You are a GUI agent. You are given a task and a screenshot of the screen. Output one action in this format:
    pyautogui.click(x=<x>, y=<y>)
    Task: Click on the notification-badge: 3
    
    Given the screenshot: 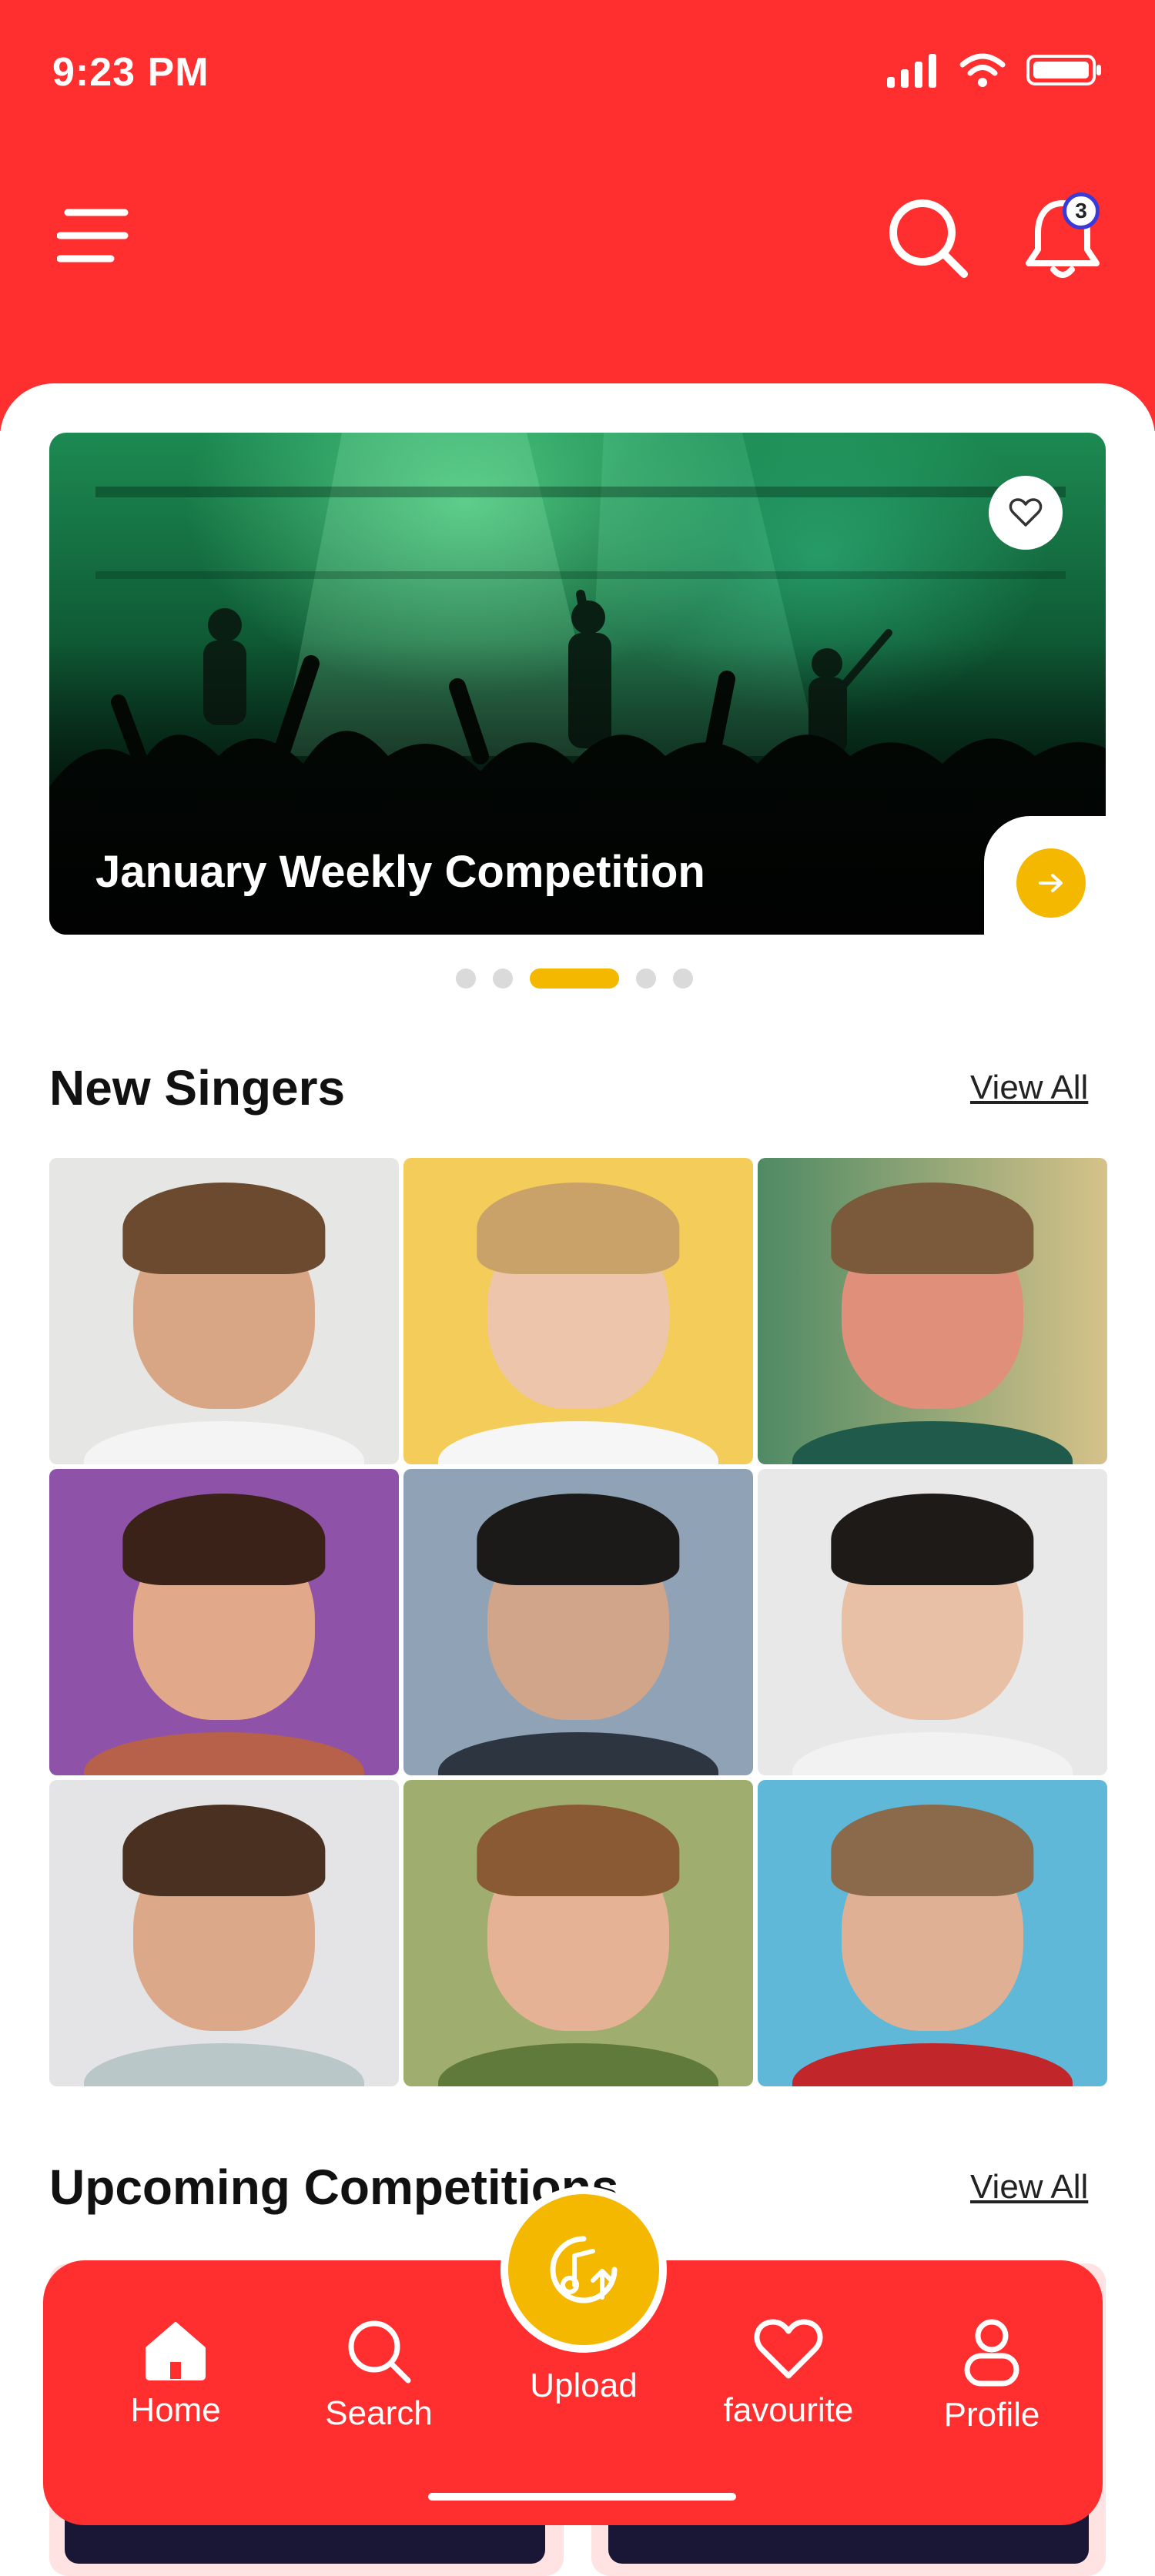 What is the action you would take?
    pyautogui.click(x=1081, y=211)
    